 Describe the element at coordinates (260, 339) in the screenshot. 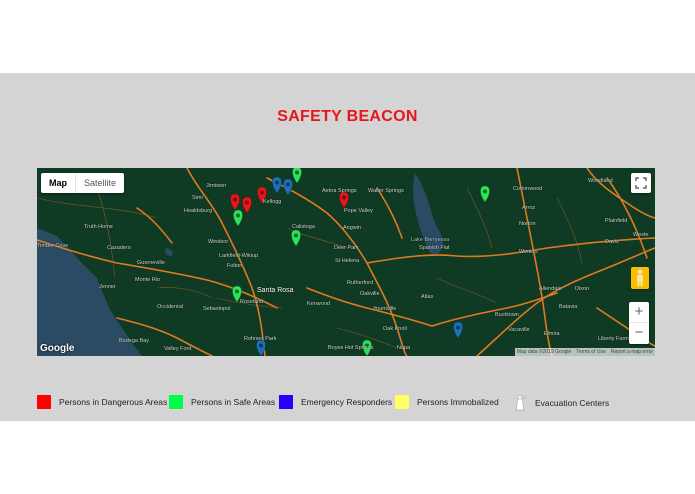

I see `place-label: Rohnert Park` at that location.